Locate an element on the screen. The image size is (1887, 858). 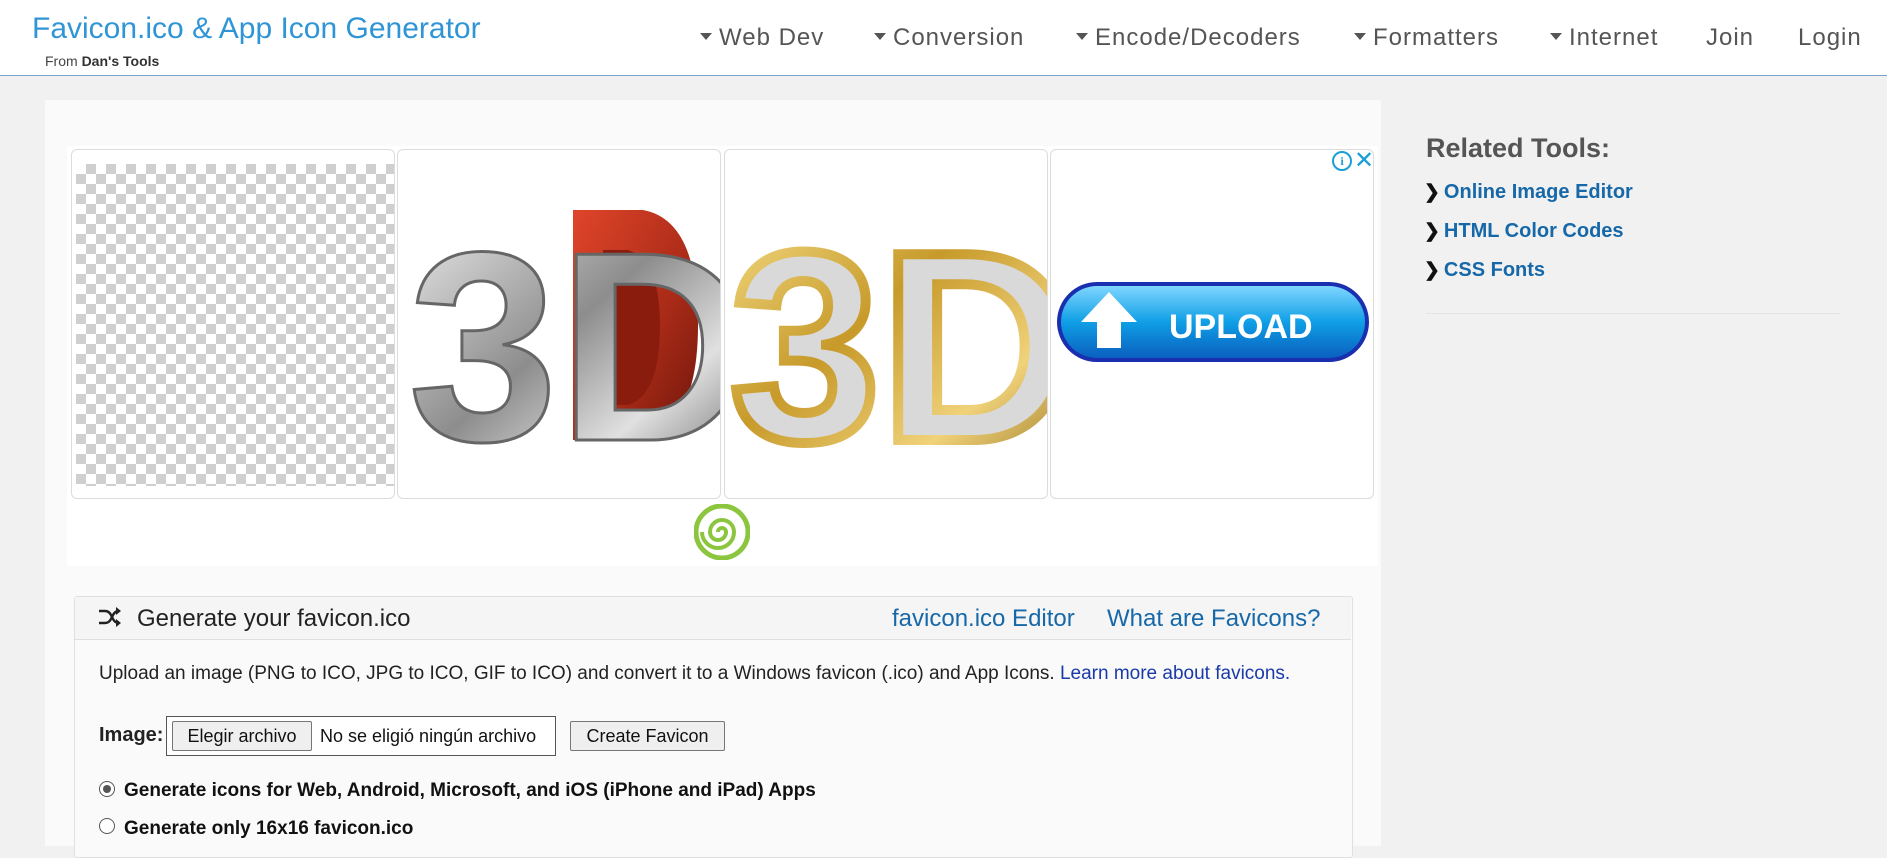
nav-label: Login is located at coordinates (1830, 37).